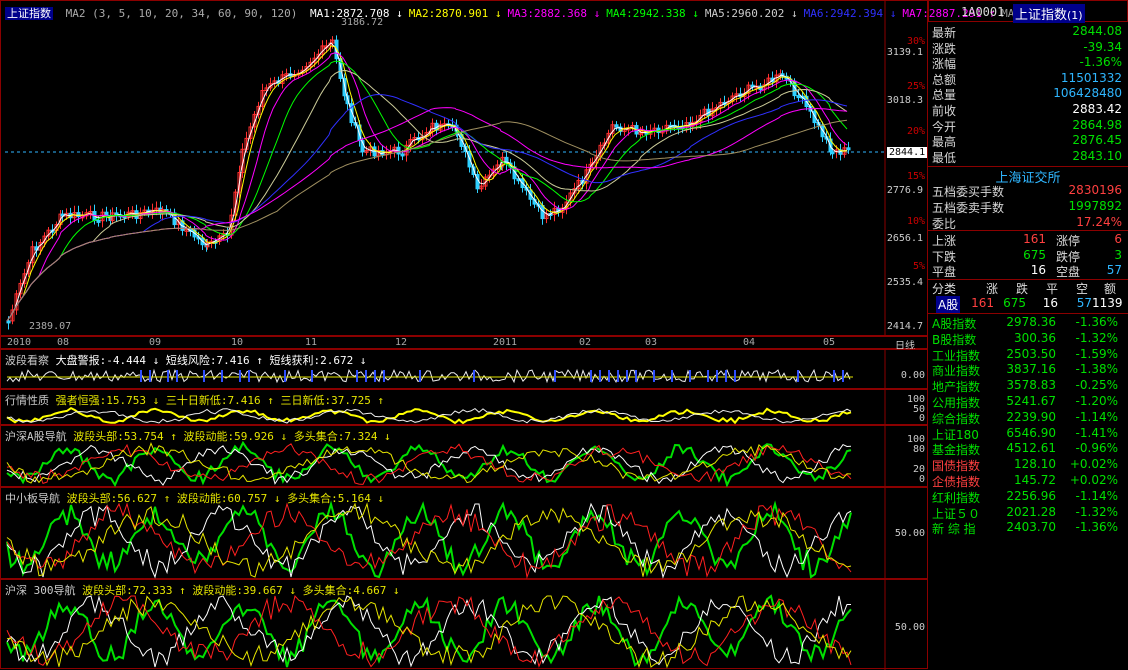 This screenshot has height=670, width=1128. I want to click on index-row: 上证180 6546.90 -1.41%, so click(1028, 434).